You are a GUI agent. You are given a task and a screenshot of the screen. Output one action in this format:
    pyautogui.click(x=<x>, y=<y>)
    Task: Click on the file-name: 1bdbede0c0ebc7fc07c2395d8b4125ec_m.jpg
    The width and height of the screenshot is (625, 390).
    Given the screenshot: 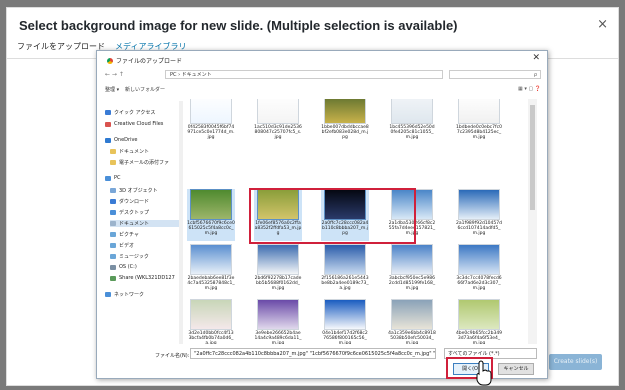 What is the action you would take?
    pyautogui.click(x=479, y=132)
    